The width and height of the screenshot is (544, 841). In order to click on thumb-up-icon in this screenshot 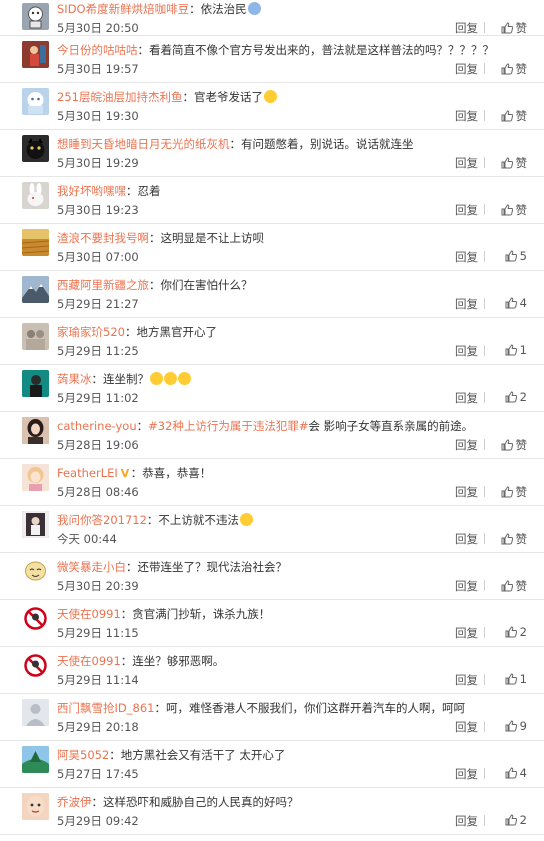, I will do `click(507, 586)`.